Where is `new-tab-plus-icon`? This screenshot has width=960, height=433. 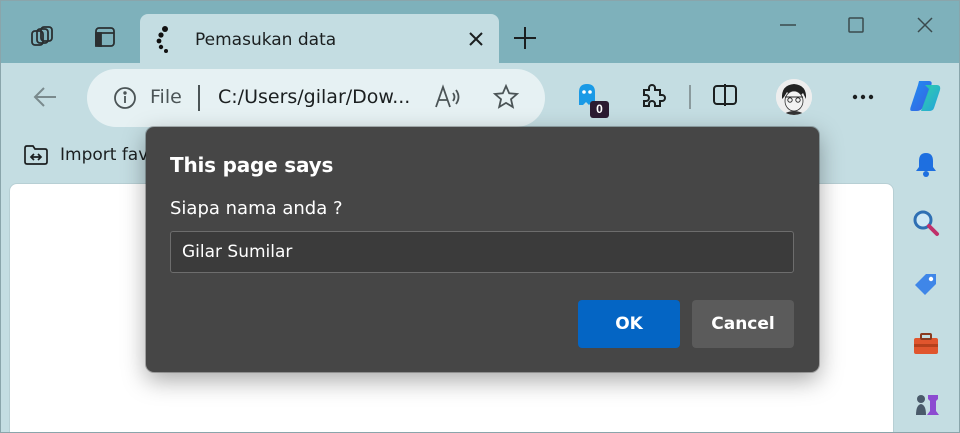
new-tab-plus-icon is located at coordinates (525, 38).